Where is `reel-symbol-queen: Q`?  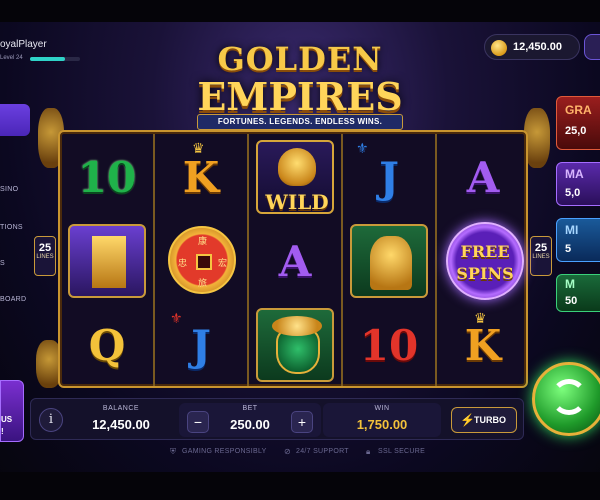
reel-symbol-queen: Q is located at coordinates (107, 345).